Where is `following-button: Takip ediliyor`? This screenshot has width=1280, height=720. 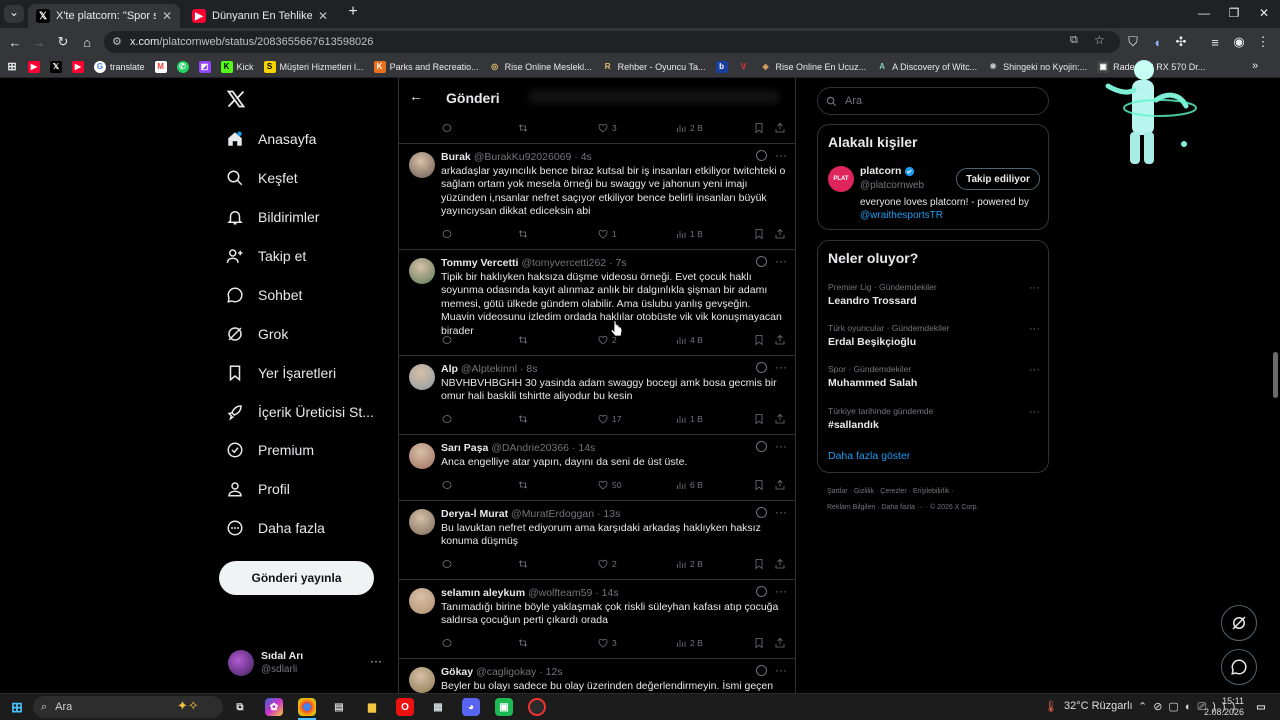 following-button: Takip ediliyor is located at coordinates (998, 179).